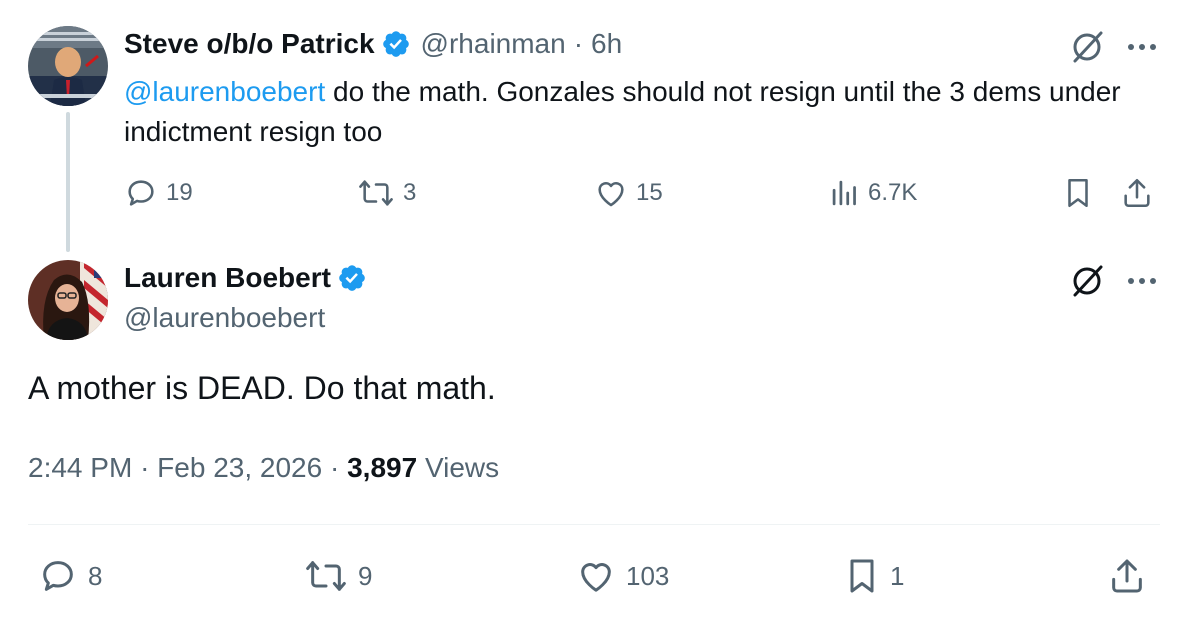 This screenshot has width=1180, height=620. I want to click on like-count: 15, so click(649, 192).